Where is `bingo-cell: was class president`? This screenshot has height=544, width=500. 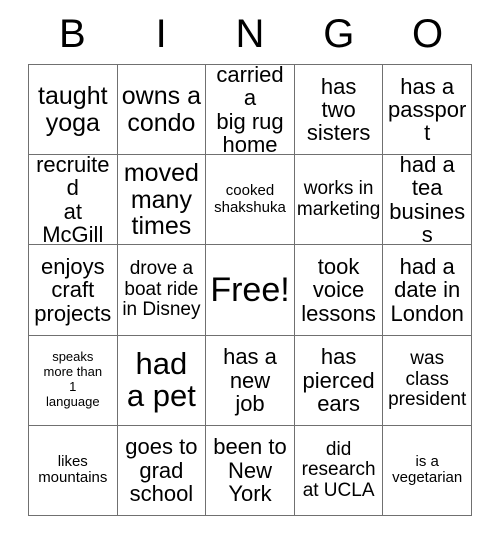
bingo-cell: was class president is located at coordinates (427, 380).